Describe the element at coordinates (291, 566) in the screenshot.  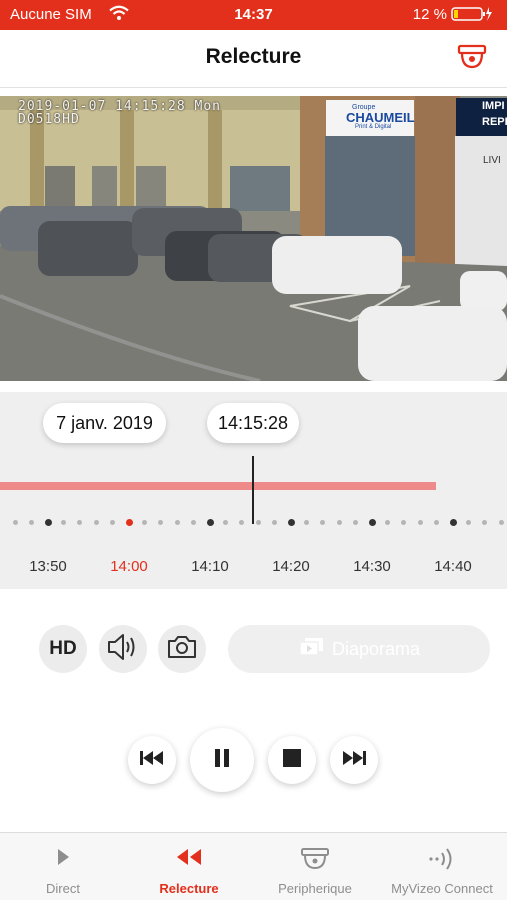
I see `timeline-label: 14:20` at that location.